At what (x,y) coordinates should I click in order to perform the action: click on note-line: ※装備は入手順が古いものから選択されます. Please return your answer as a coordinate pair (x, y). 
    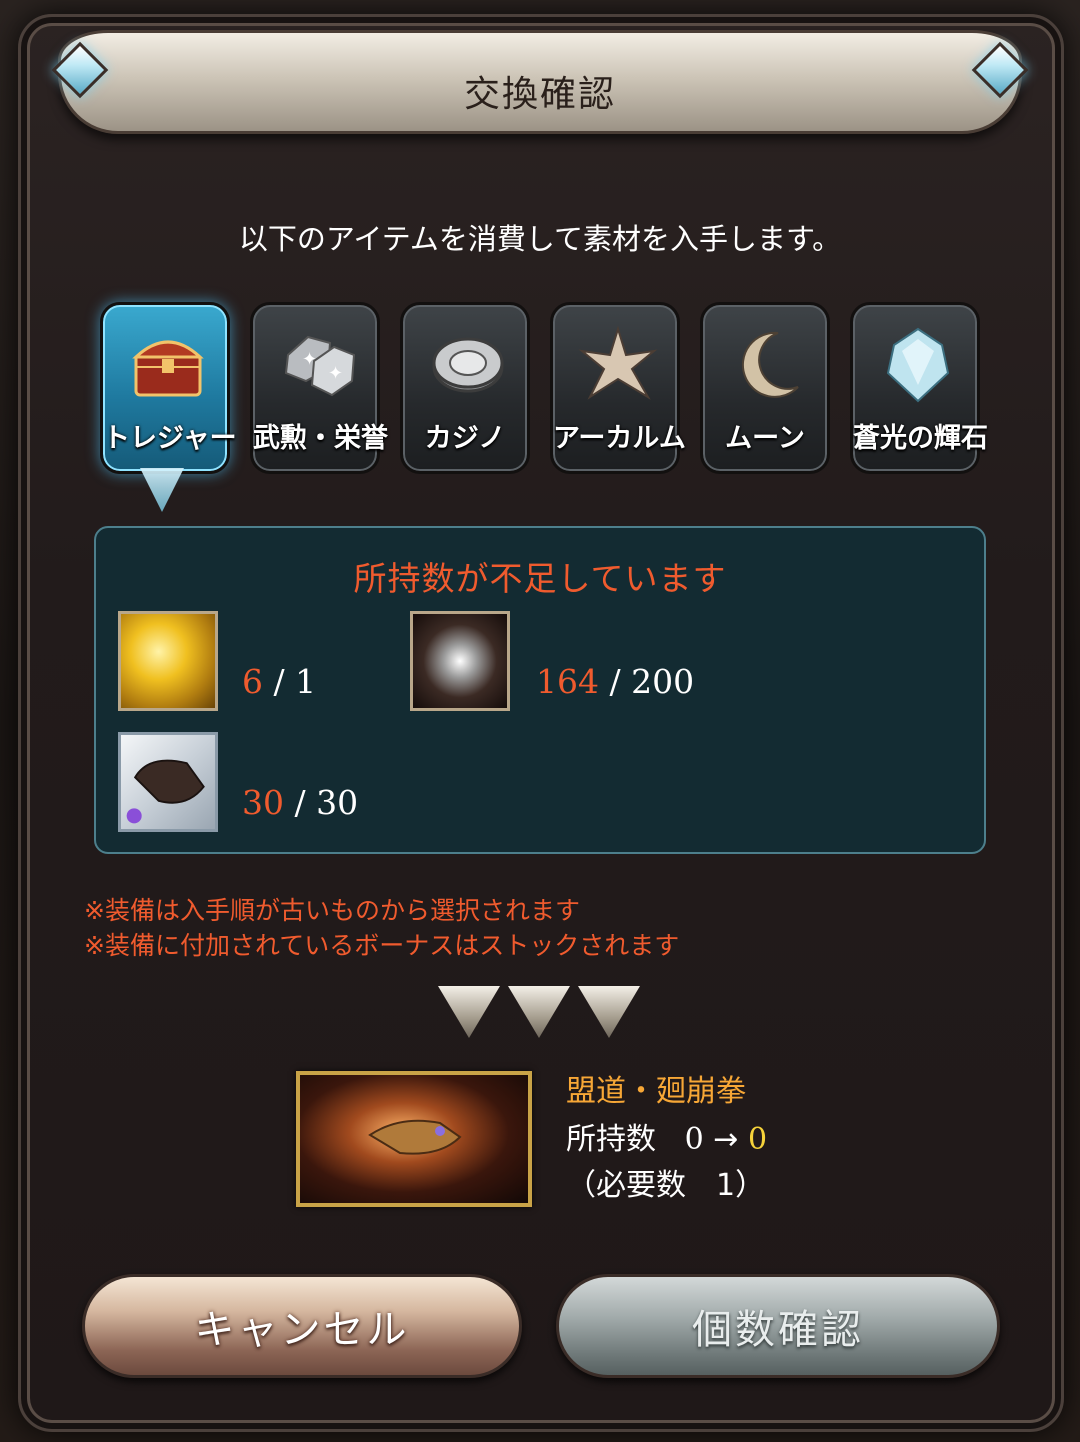
    Looking at the image, I should click on (332, 910).